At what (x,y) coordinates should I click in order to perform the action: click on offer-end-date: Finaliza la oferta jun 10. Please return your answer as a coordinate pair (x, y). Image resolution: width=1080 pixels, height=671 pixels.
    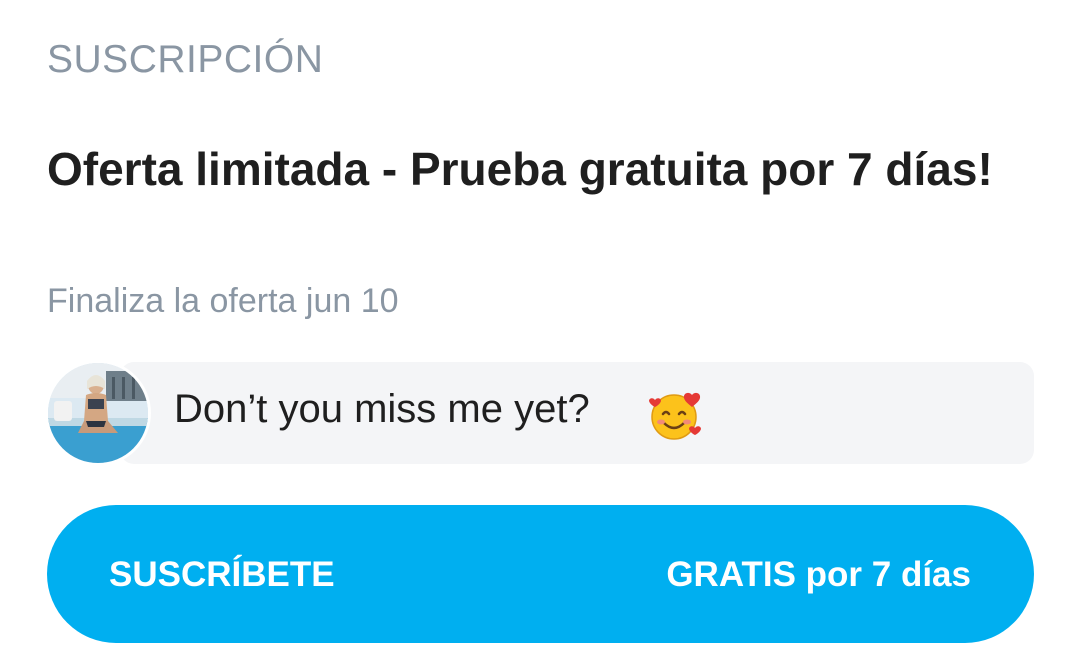
    Looking at the image, I should click on (223, 301).